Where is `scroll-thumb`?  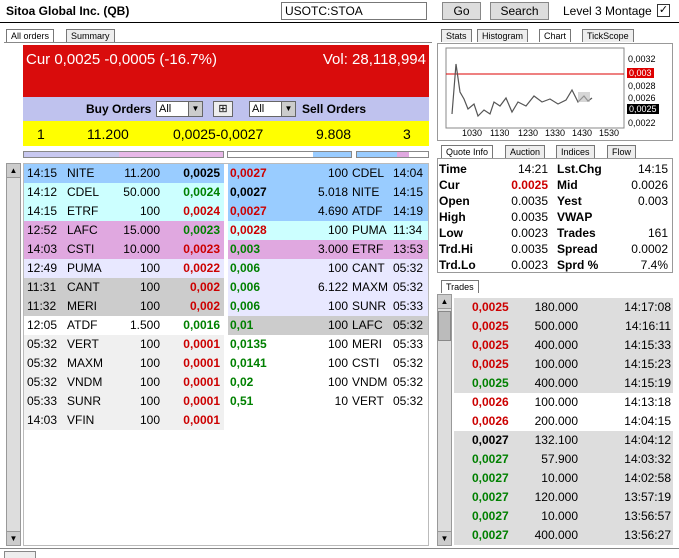
scroll-thumb is located at coordinates (444, 326).